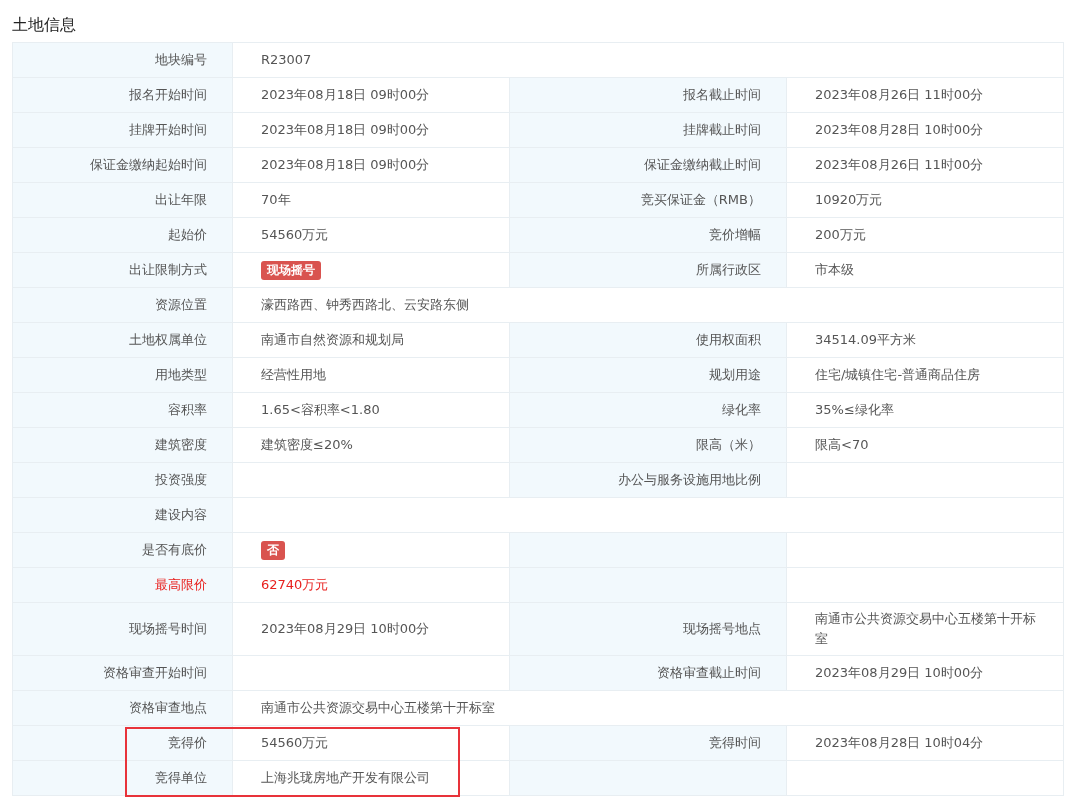 Image resolution: width=1080 pixels, height=800 pixels. I want to click on row-label: 报名开始时间, so click(123, 95).